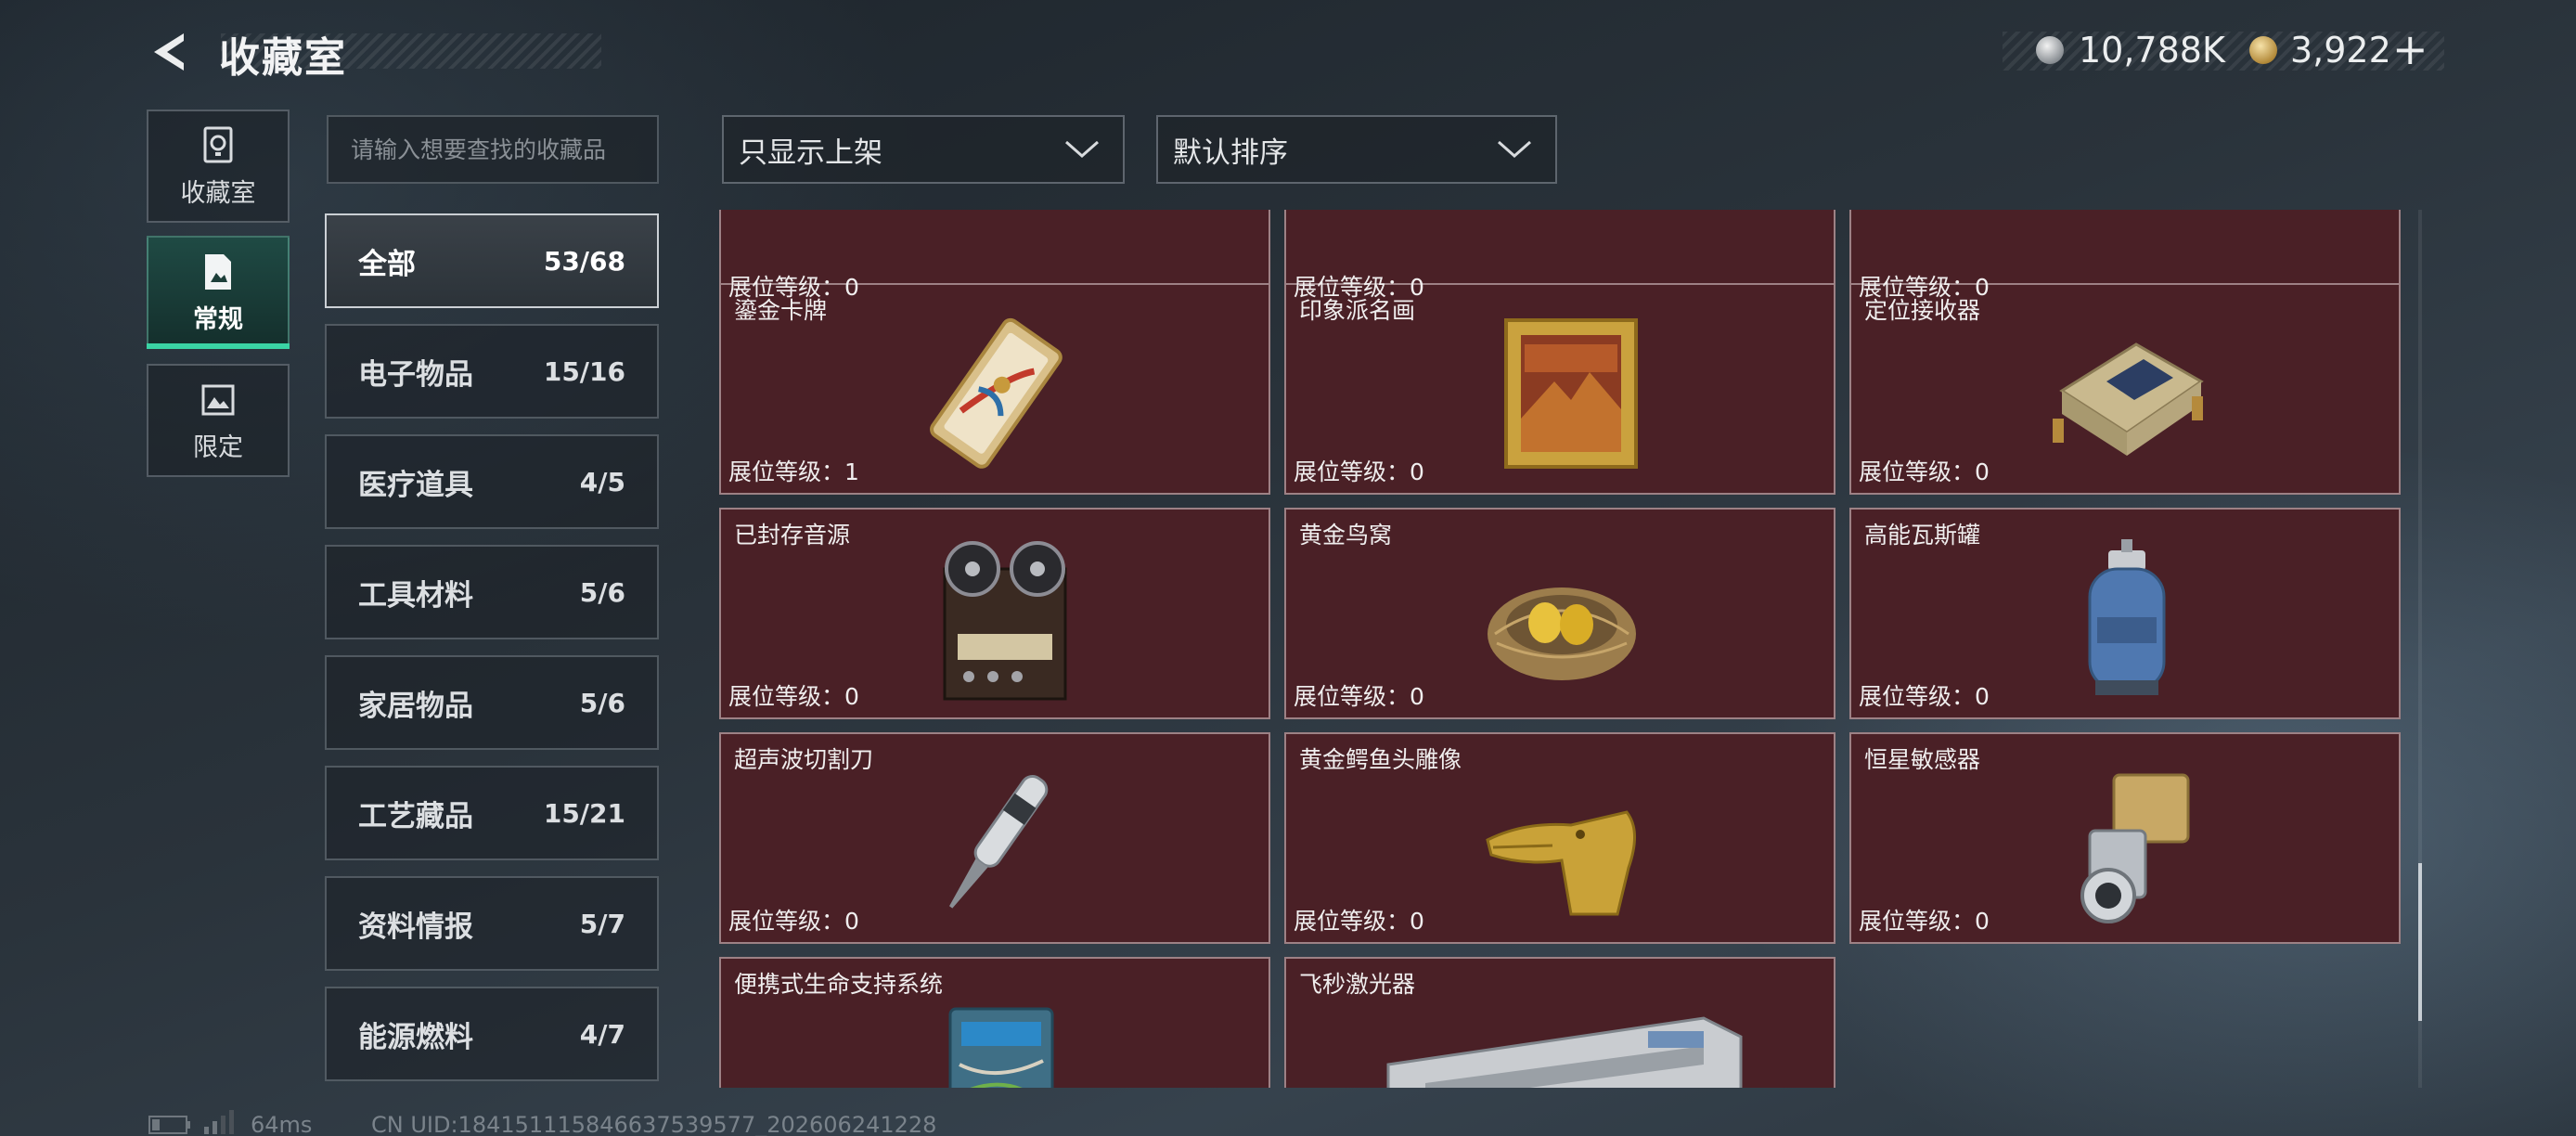  I want to click on item-name: 飞秒激光器, so click(1357, 984).